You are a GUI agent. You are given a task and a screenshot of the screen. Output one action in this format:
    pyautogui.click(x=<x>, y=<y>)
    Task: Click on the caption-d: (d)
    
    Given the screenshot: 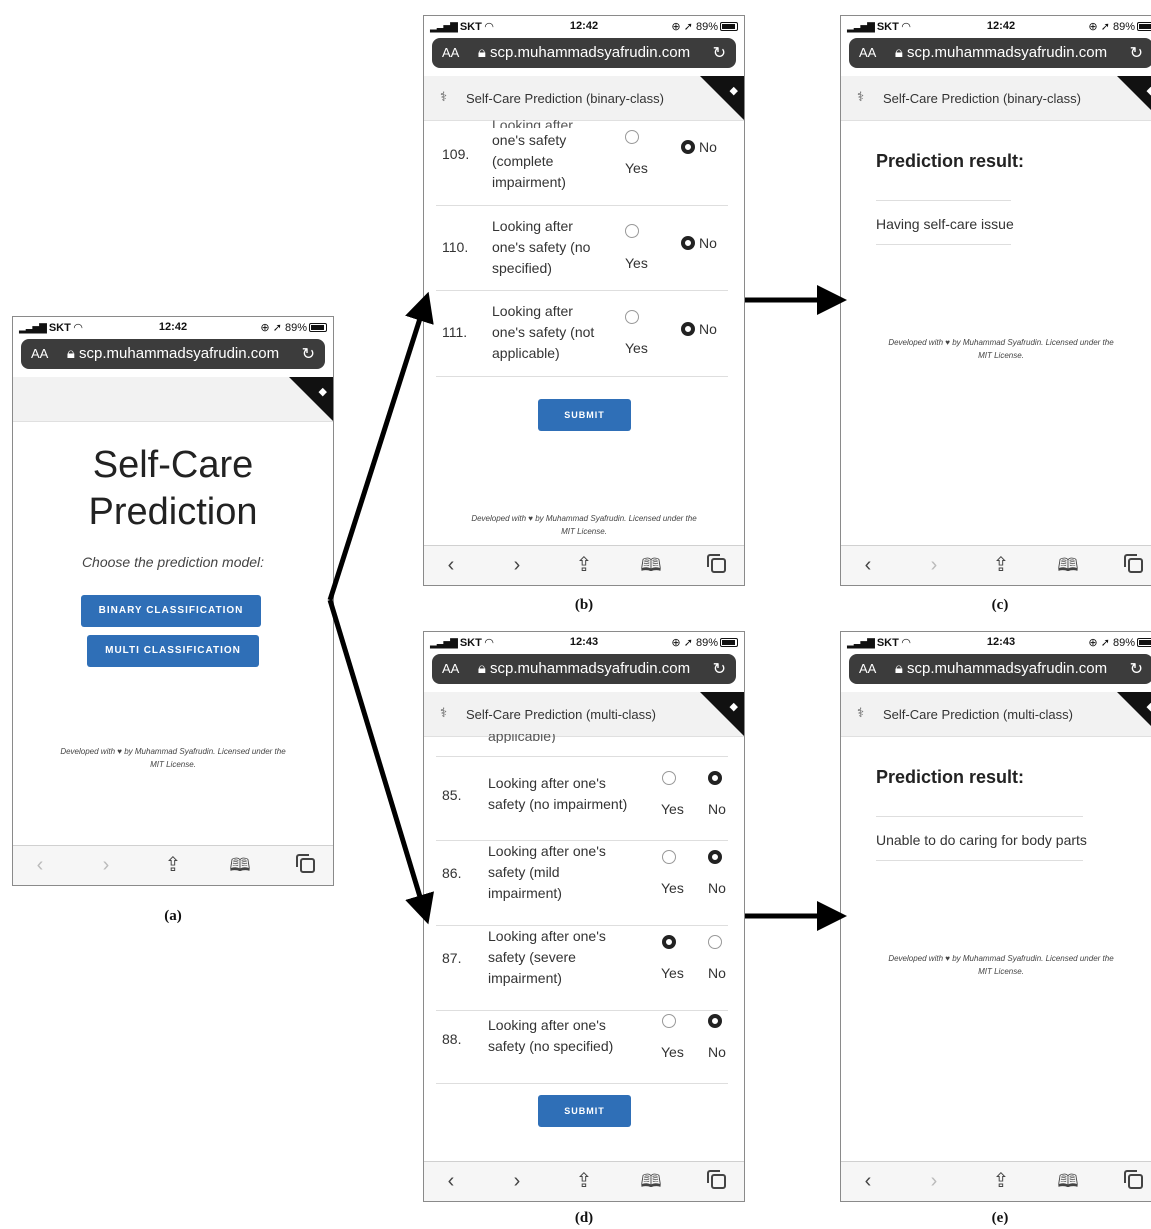 What is the action you would take?
    pyautogui.click(x=584, y=1218)
    